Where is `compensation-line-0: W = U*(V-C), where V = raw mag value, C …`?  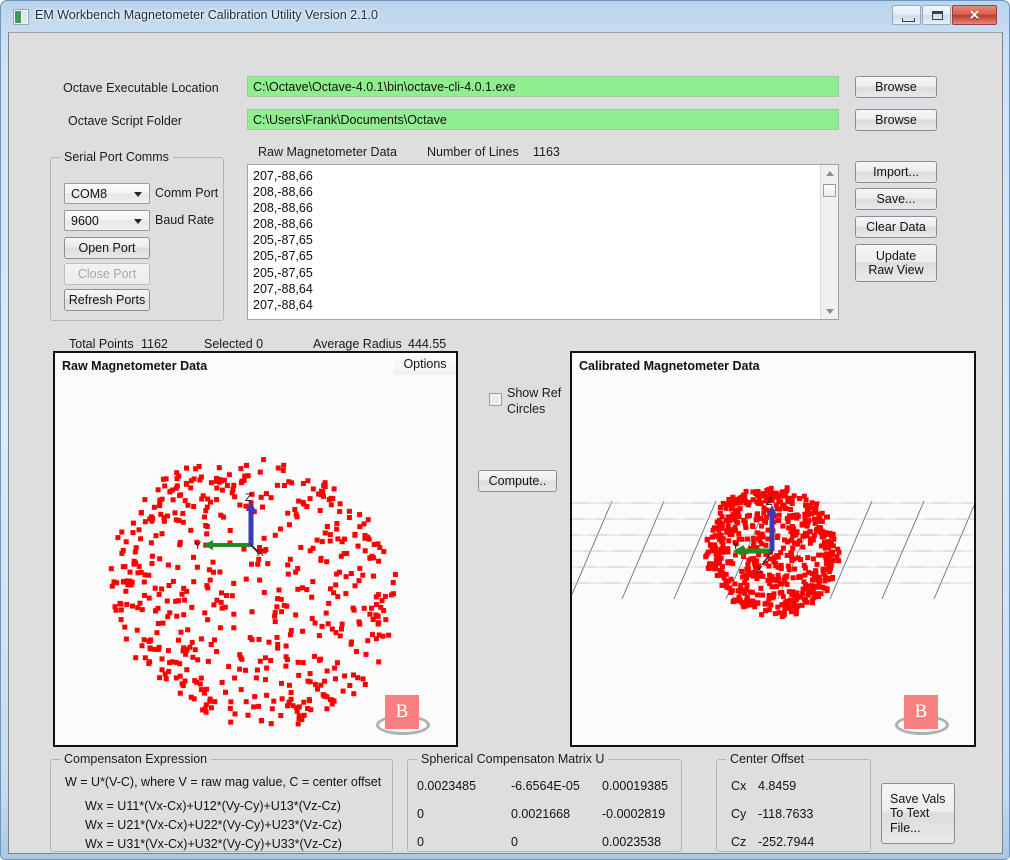 compensation-line-0: W = U*(V-C), where V = raw mag value, C … is located at coordinates (223, 782).